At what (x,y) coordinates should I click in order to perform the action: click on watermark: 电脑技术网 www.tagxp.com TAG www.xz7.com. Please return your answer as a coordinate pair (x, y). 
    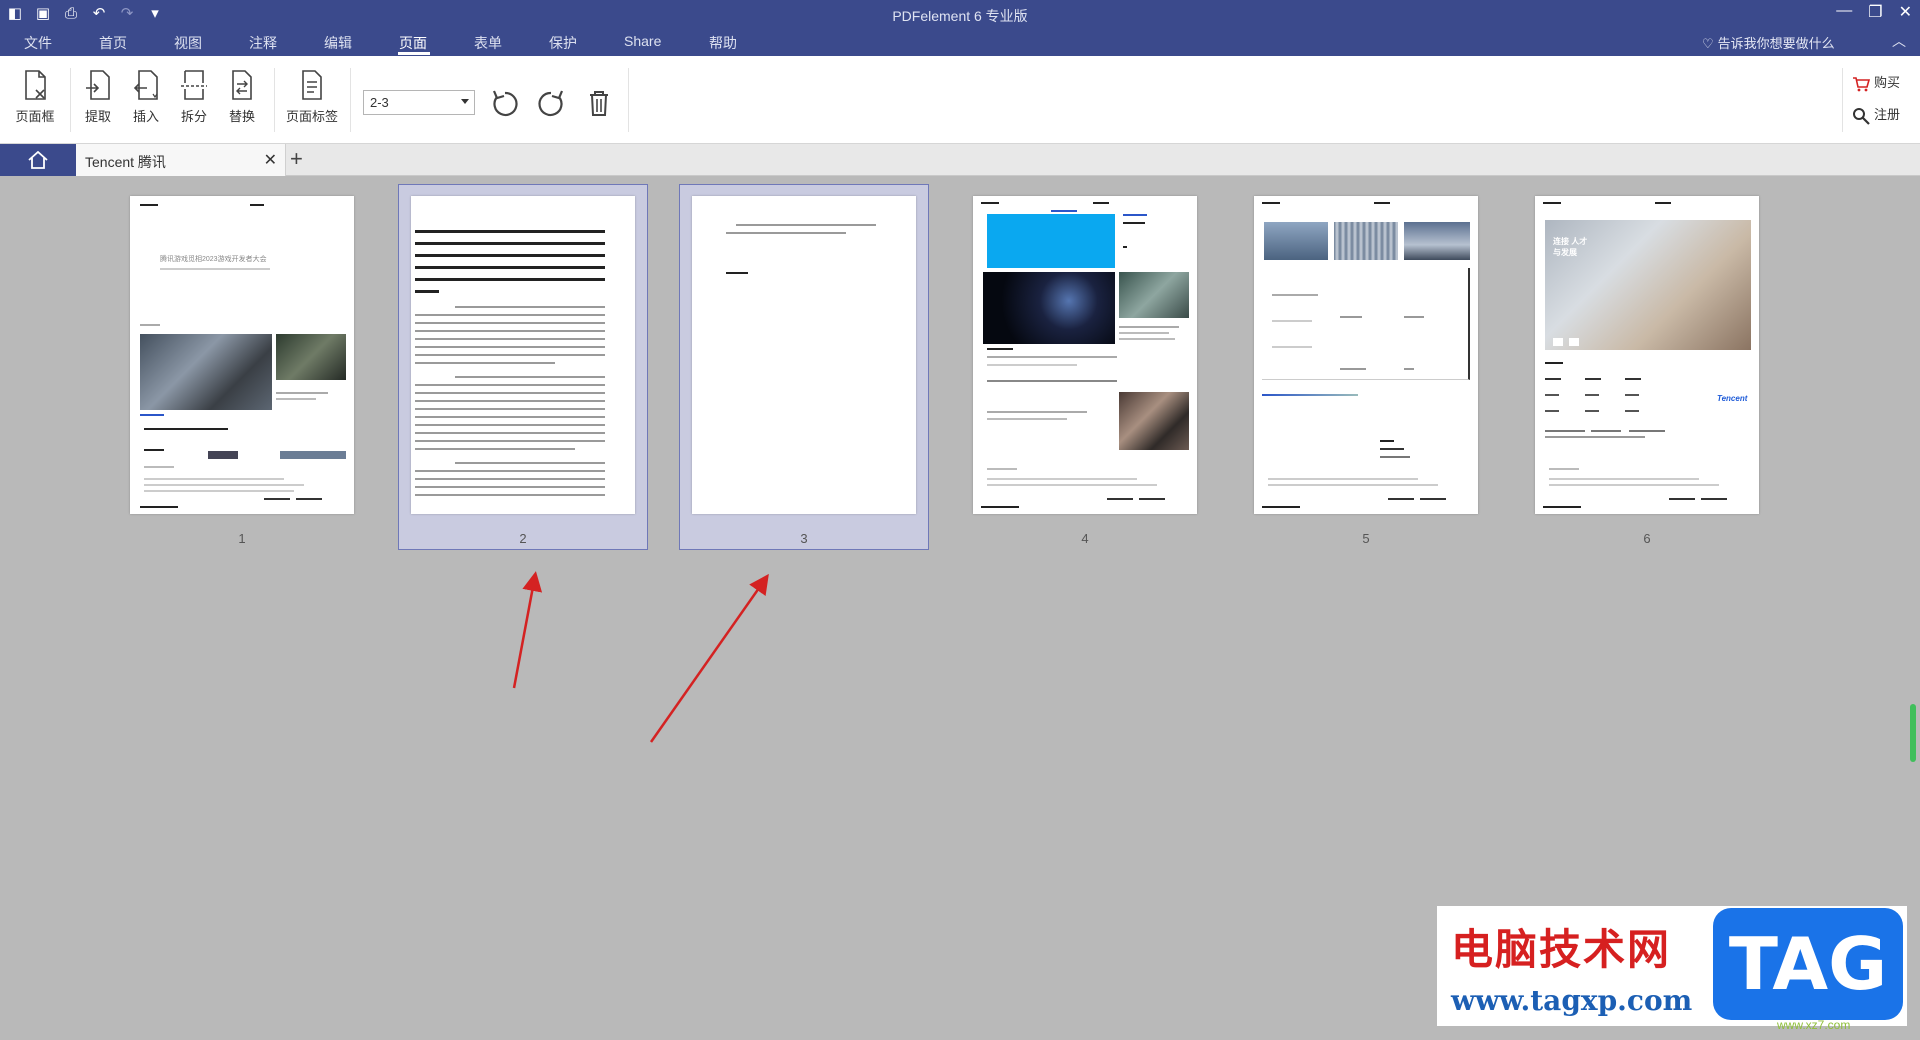
    Looking at the image, I should click on (1672, 969).